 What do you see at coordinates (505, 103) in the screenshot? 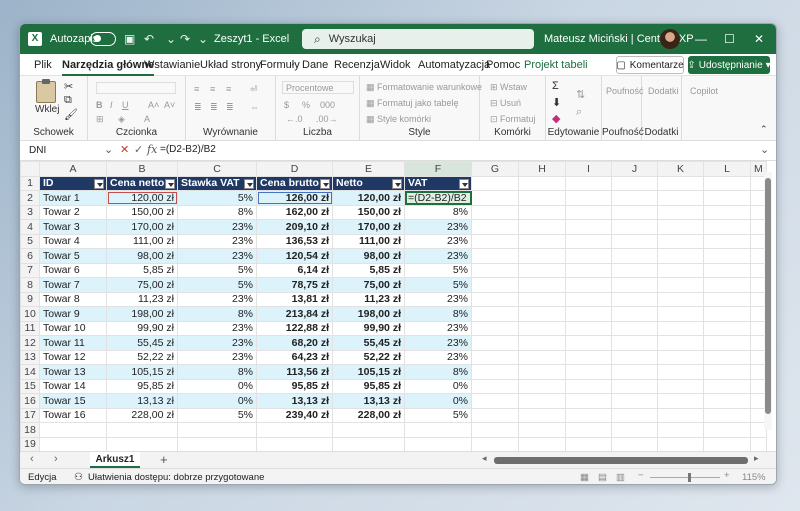
I see `delete-cells-button: ⊟ Usuń` at bounding box center [505, 103].